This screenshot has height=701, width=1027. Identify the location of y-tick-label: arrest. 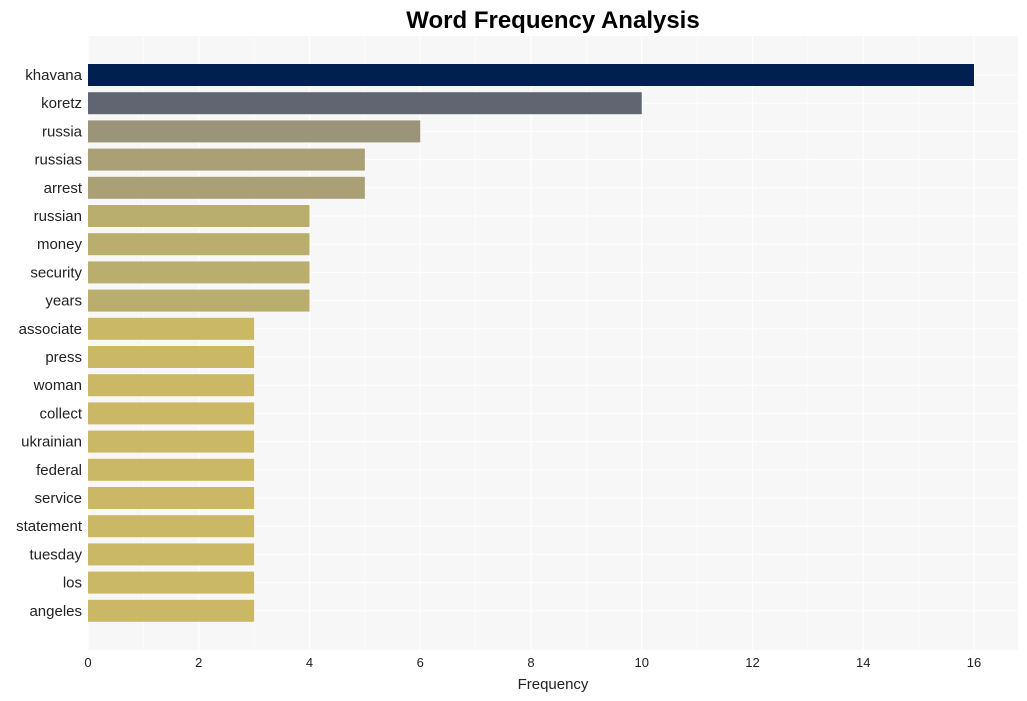
(63, 188).